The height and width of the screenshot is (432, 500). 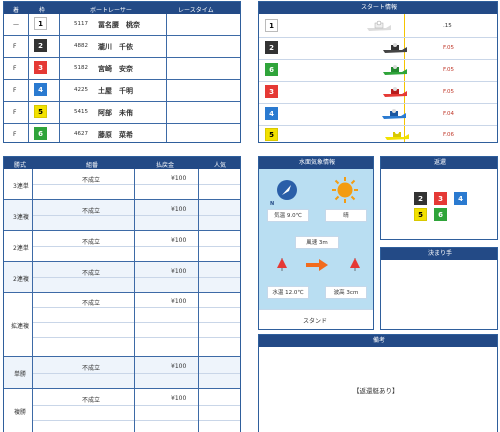 What do you see at coordinates (378, 341) in the screenshot?
I see `remarks-title: 備考` at bounding box center [378, 341].